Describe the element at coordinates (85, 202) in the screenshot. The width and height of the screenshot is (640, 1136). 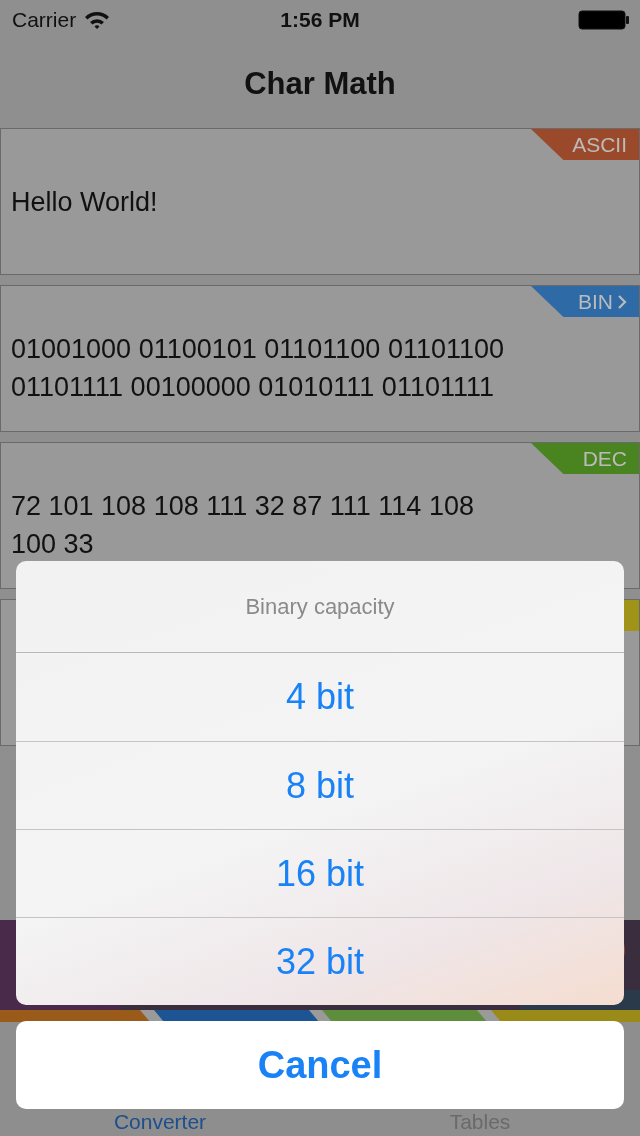
I see `field-text: Hello World!` at that location.